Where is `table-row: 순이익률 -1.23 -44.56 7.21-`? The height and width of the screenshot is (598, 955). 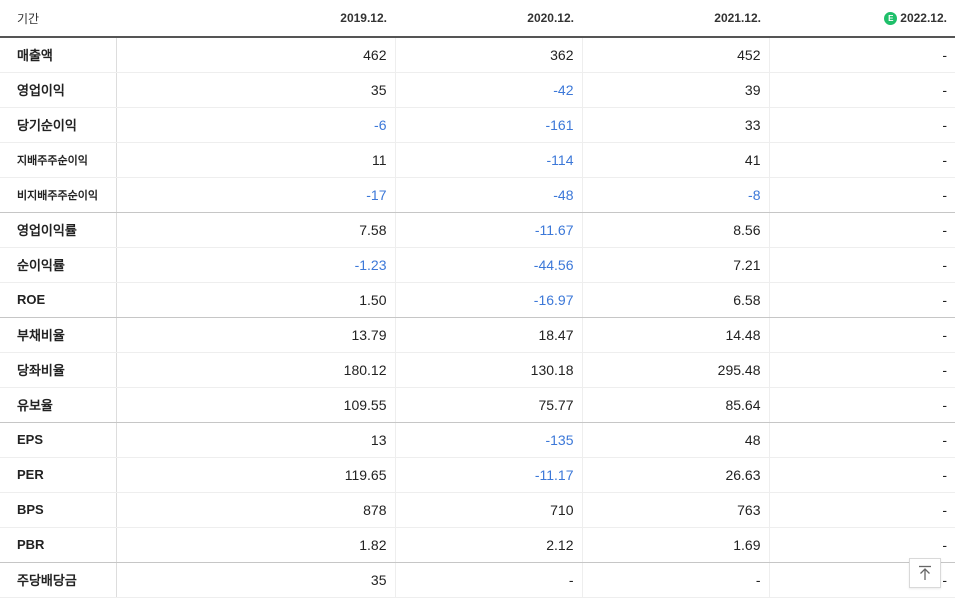
table-row: 순이익률 -1.23 -44.56 7.21- is located at coordinates (477, 265).